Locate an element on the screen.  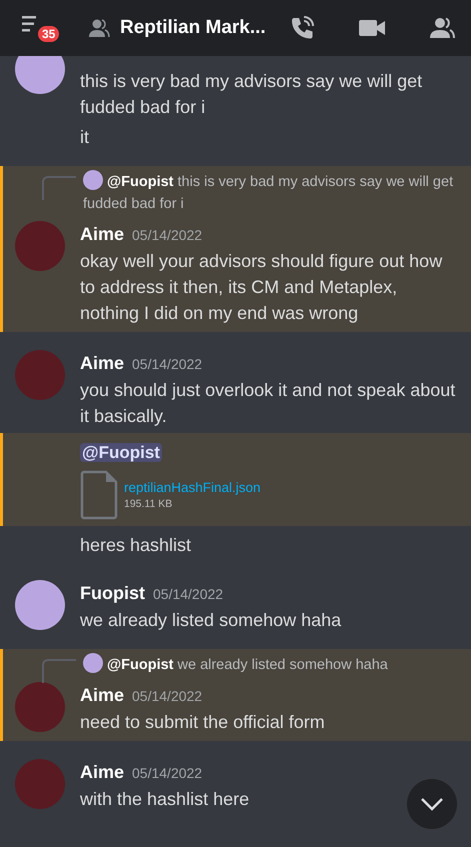
message-text: heres hashlist is located at coordinates (136, 545).